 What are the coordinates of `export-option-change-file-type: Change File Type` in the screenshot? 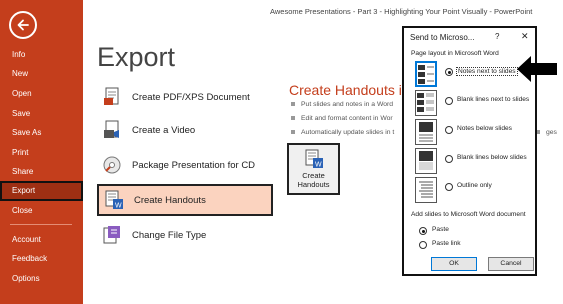 It's located at (184, 235).